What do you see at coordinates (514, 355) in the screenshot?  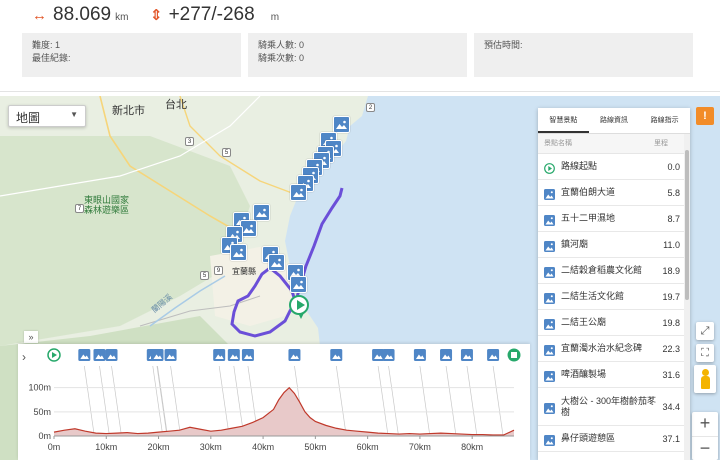 I see `finish-flag-icon` at bounding box center [514, 355].